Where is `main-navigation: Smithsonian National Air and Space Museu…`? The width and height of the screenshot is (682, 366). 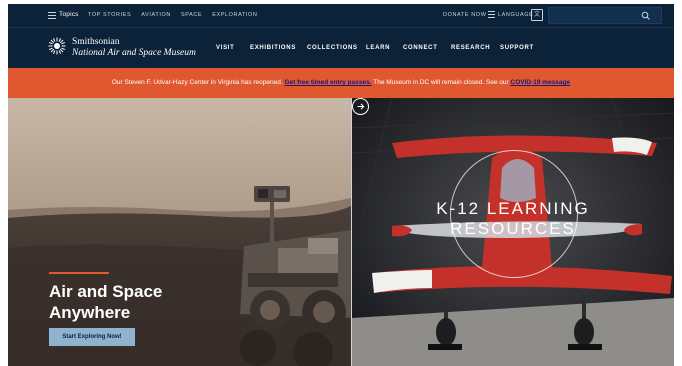
main-navigation: Smithsonian National Air and Space Museu… is located at coordinates (341, 48).